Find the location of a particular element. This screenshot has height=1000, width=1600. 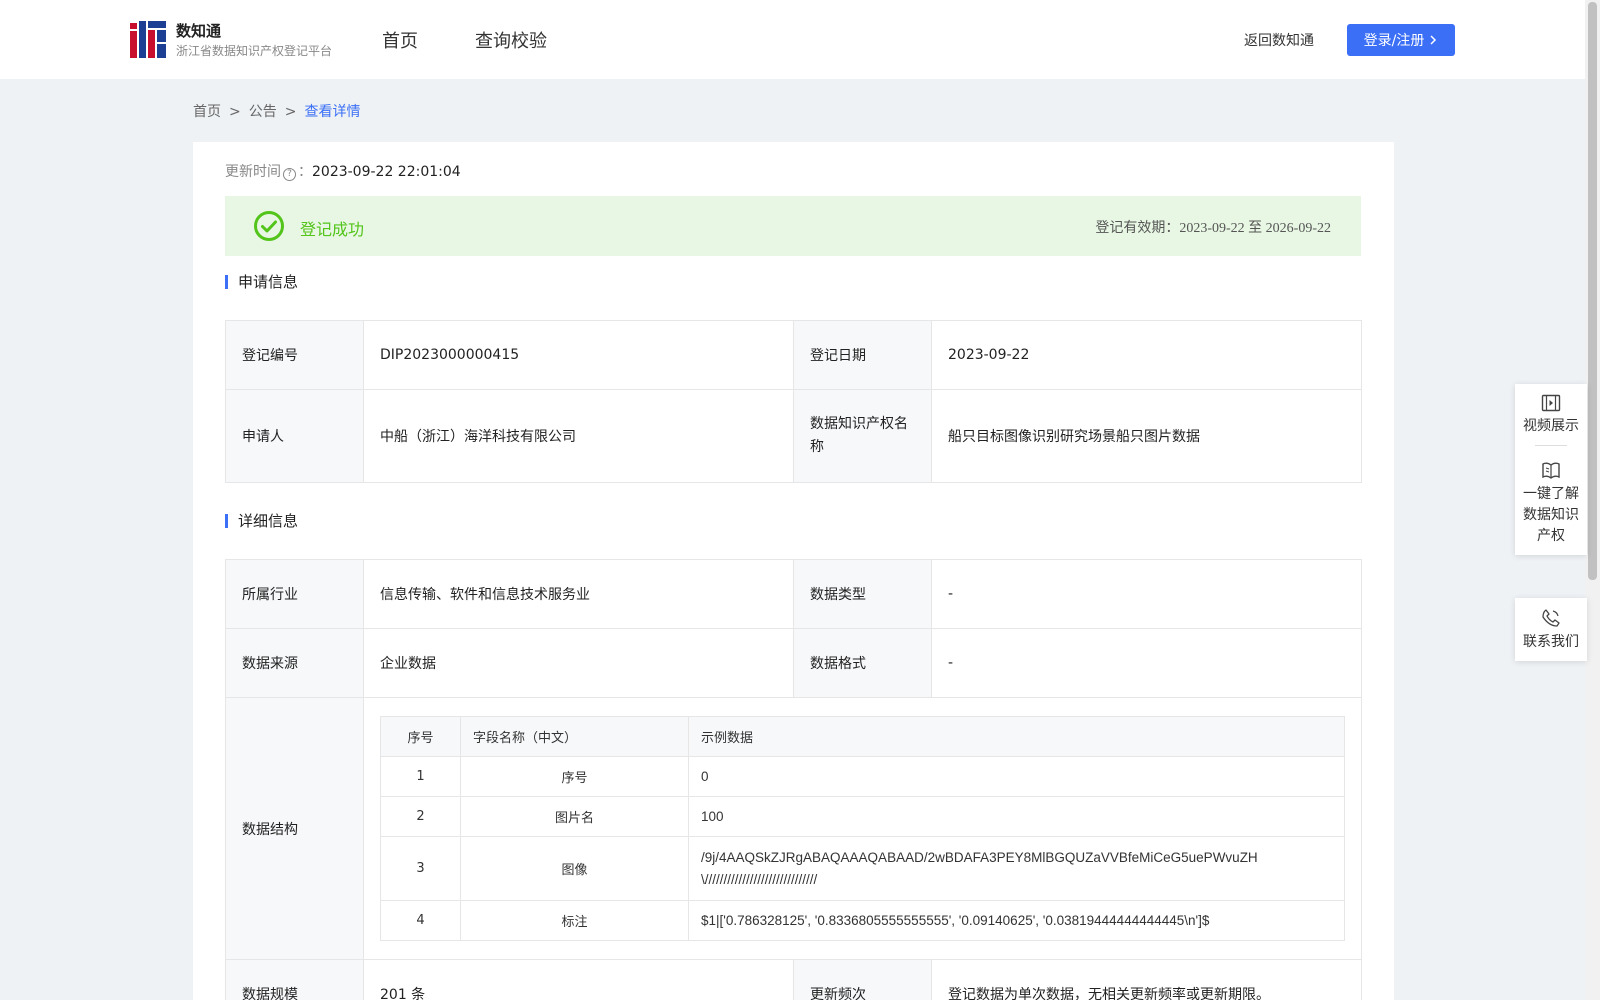

learn-data-ip-label: 一键了解数据知识产权 is located at coordinates (1551, 515).